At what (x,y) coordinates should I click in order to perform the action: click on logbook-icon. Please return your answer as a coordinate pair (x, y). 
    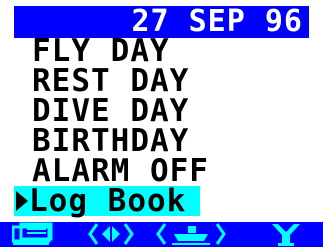
    Looking at the image, I should click on (32, 233).